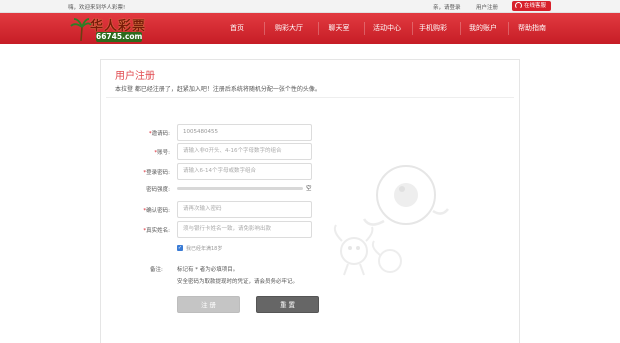 This screenshot has width=620, height=343. What do you see at coordinates (119, 37) in the screenshot?
I see `logo-domain: 66745.com` at bounding box center [119, 37].